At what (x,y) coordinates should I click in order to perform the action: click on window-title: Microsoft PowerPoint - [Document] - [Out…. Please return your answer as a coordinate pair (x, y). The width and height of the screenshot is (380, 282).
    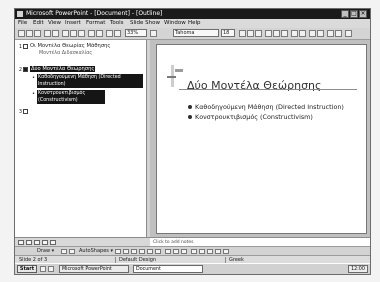
    Looking at the image, I should click on (94, 13).